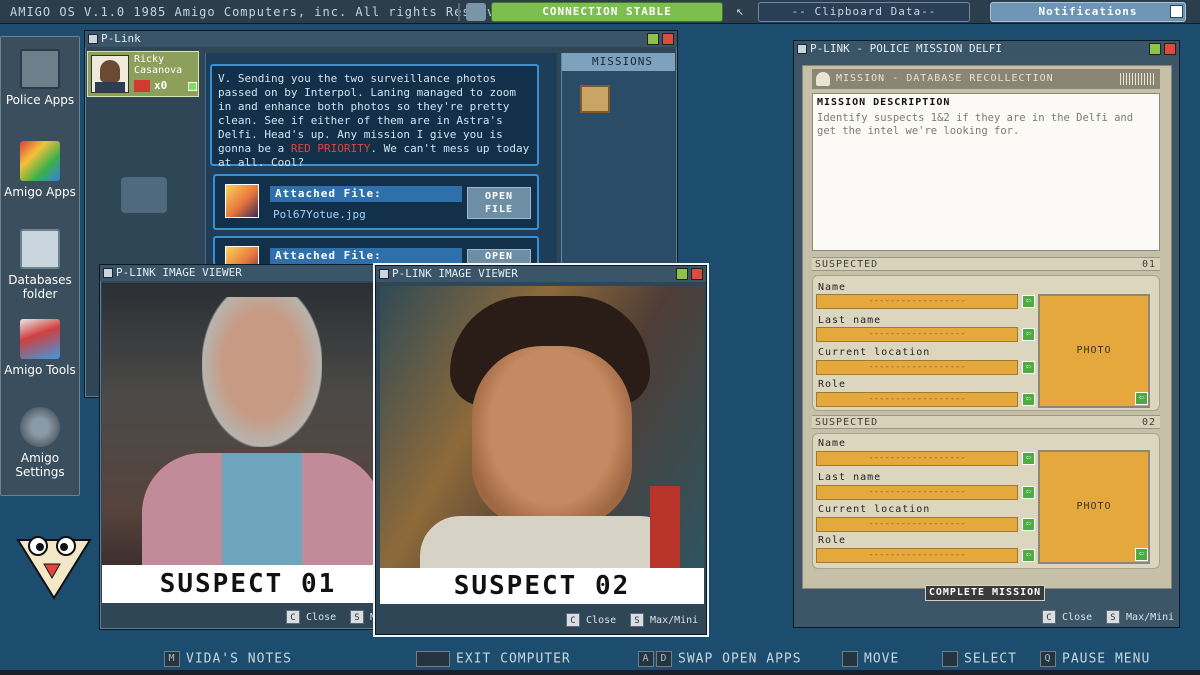 The width and height of the screenshot is (1200, 675). I want to click on dock-amigo-tools: Amigo Tools, so click(40, 348).